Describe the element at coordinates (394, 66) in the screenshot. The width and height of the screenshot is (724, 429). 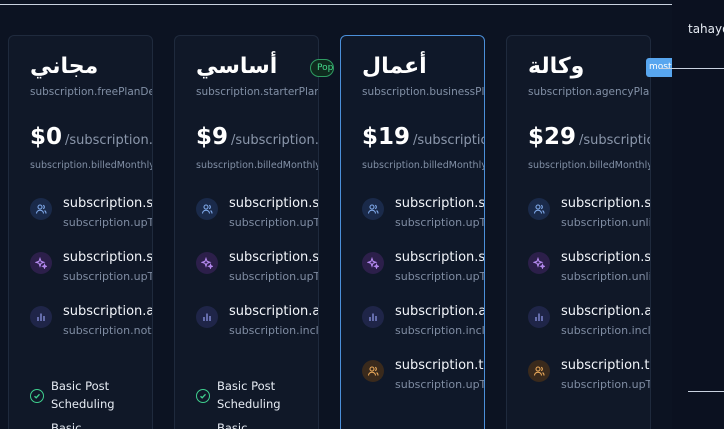
I see `plan-name: أعمال` at that location.